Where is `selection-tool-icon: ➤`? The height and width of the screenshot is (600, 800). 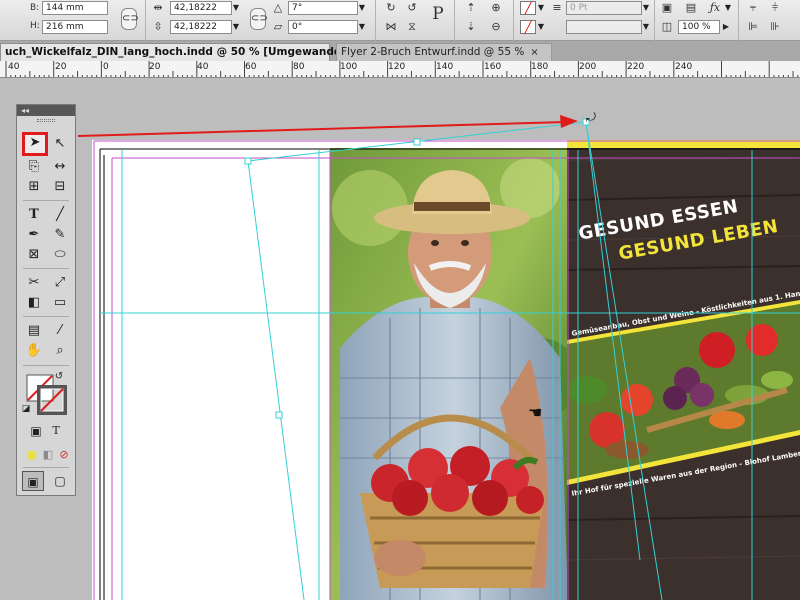
selection-tool-icon: ➤ is located at coordinates (35, 144).